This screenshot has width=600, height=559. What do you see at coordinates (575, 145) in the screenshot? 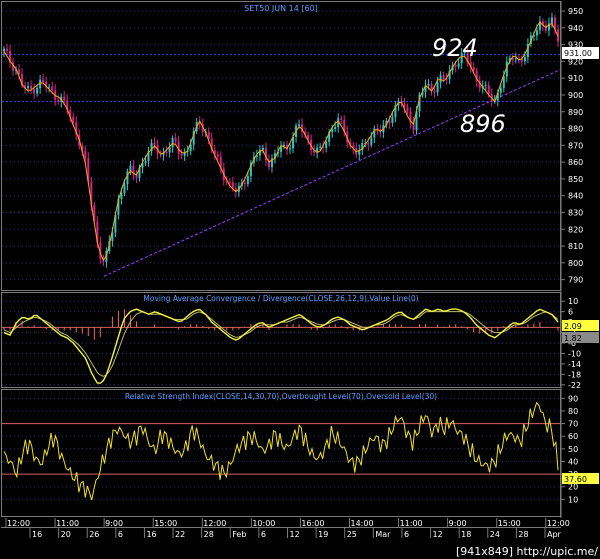
I see `price-tick-label: 870` at bounding box center [575, 145].